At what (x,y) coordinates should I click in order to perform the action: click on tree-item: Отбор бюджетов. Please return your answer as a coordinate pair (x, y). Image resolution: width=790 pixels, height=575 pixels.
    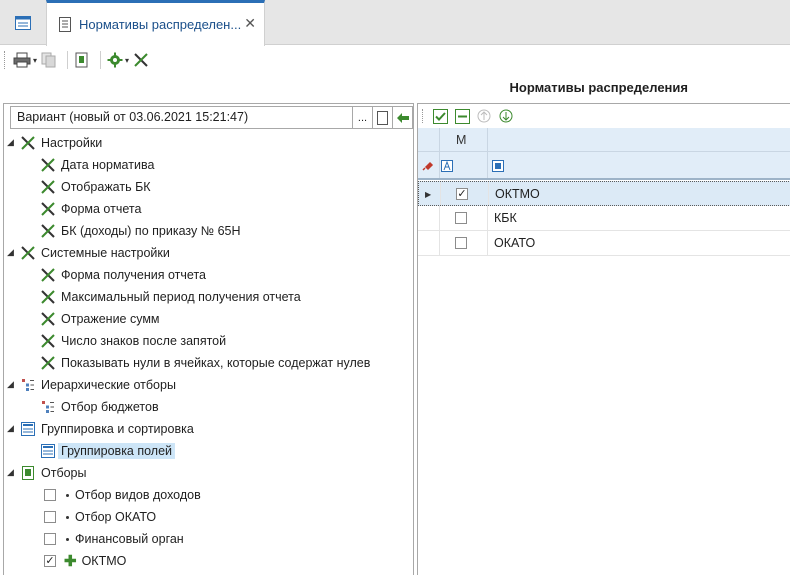
    Looking at the image, I should click on (208, 407).